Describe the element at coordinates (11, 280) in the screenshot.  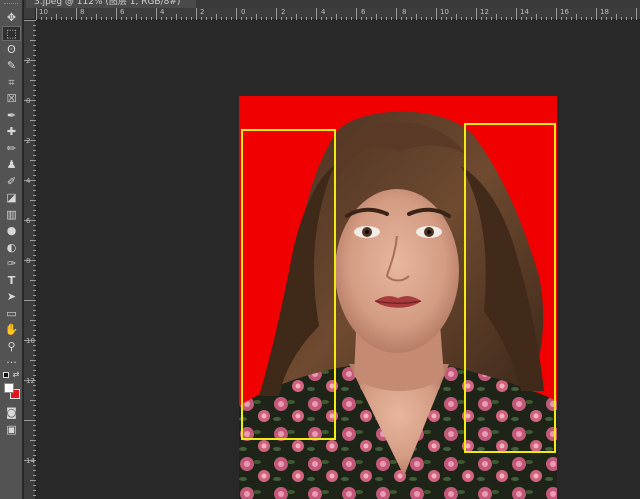
I see `type-tool-icon: T` at that location.